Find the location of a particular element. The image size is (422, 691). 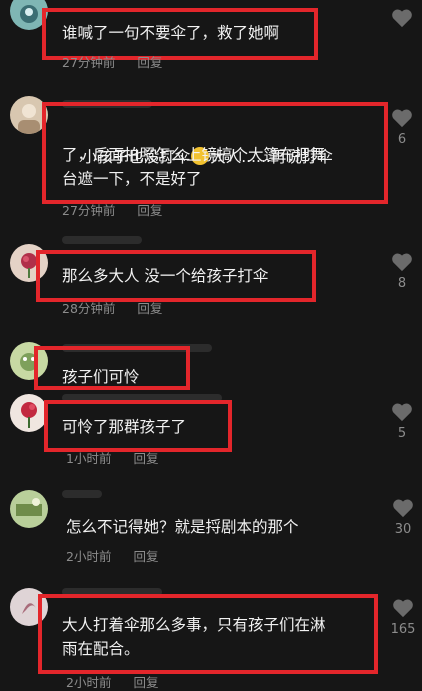

timestamp: 1小时前 is located at coordinates (89, 458).